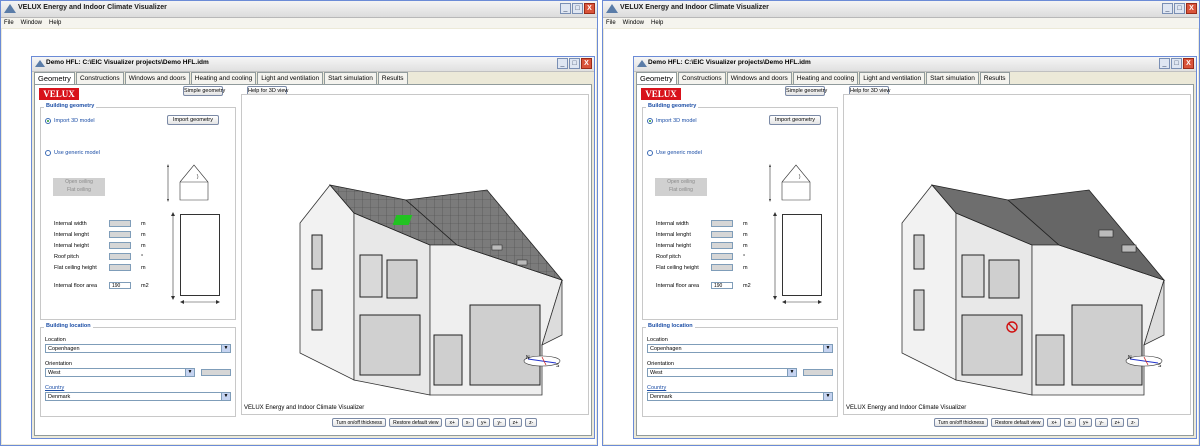 The height and width of the screenshot is (446, 1200). What do you see at coordinates (68, 326) in the screenshot?
I see `building-location-title: Building location` at bounding box center [68, 326].